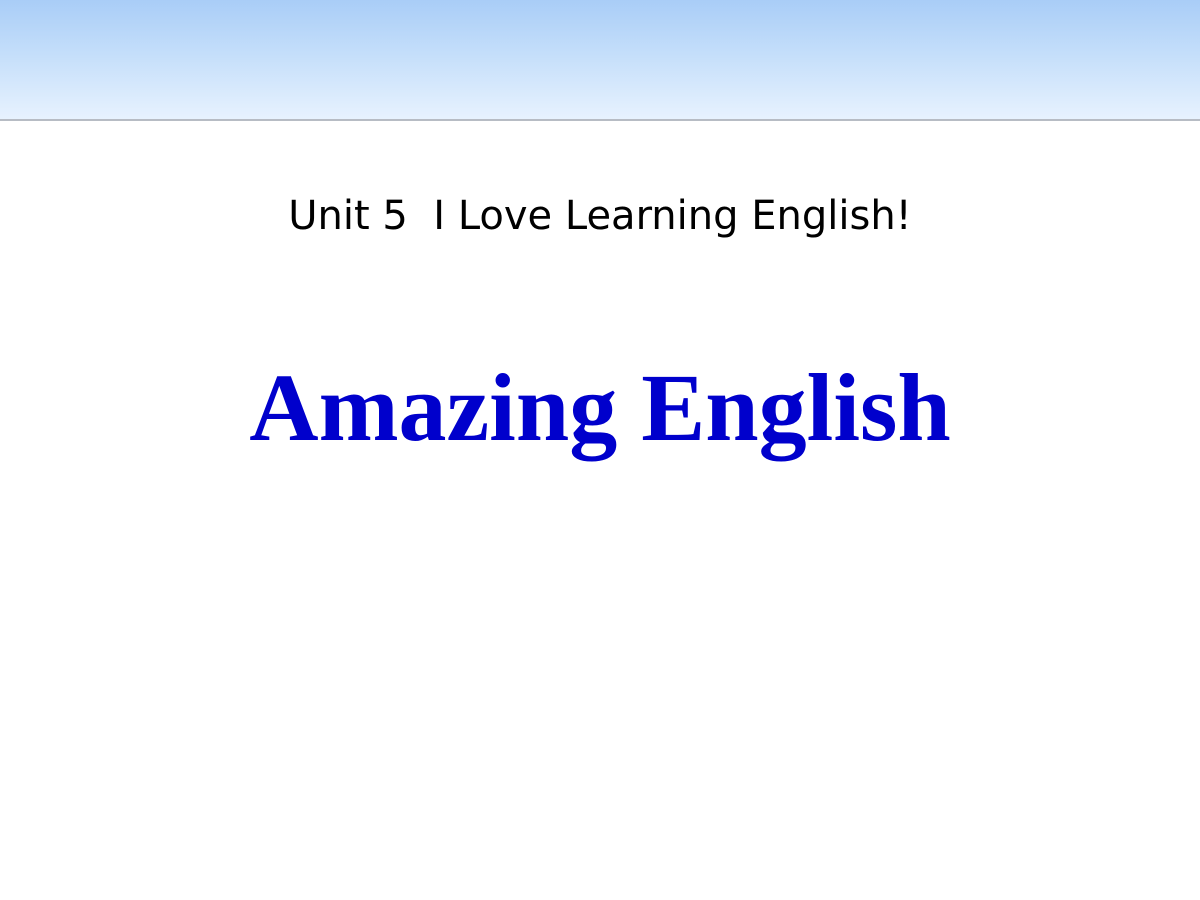 The height and width of the screenshot is (900, 1200). What do you see at coordinates (600, 407) in the screenshot?
I see `slide-title: Amazing English` at bounding box center [600, 407].